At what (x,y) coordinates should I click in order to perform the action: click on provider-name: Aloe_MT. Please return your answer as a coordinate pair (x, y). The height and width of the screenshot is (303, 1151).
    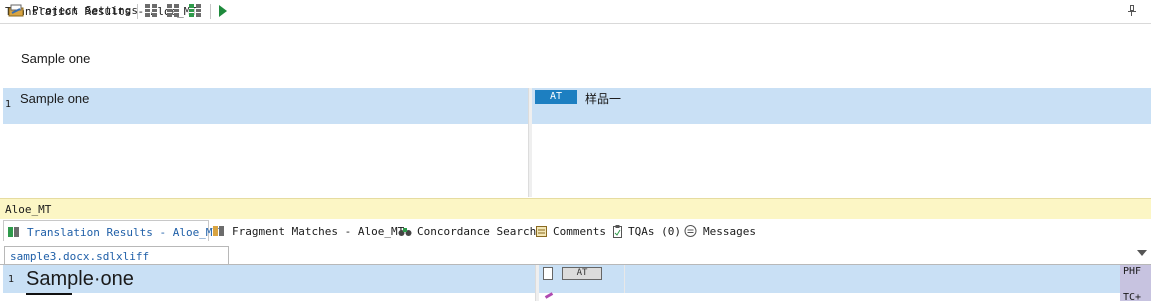
    Looking at the image, I should click on (28, 209).